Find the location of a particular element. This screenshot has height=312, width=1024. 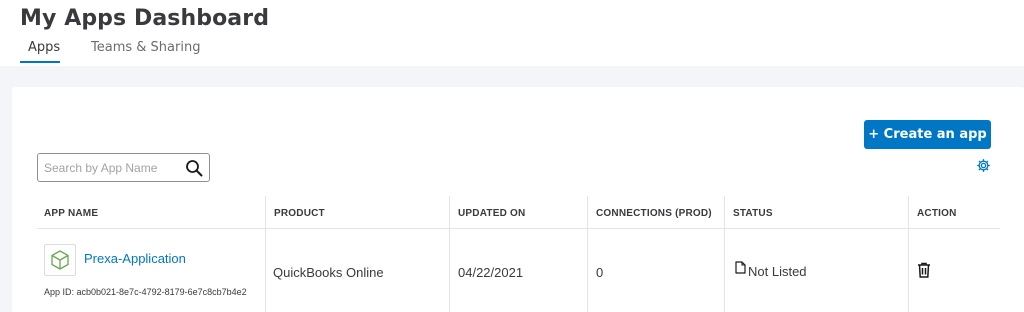

header-row-divider is located at coordinates (518, 228).